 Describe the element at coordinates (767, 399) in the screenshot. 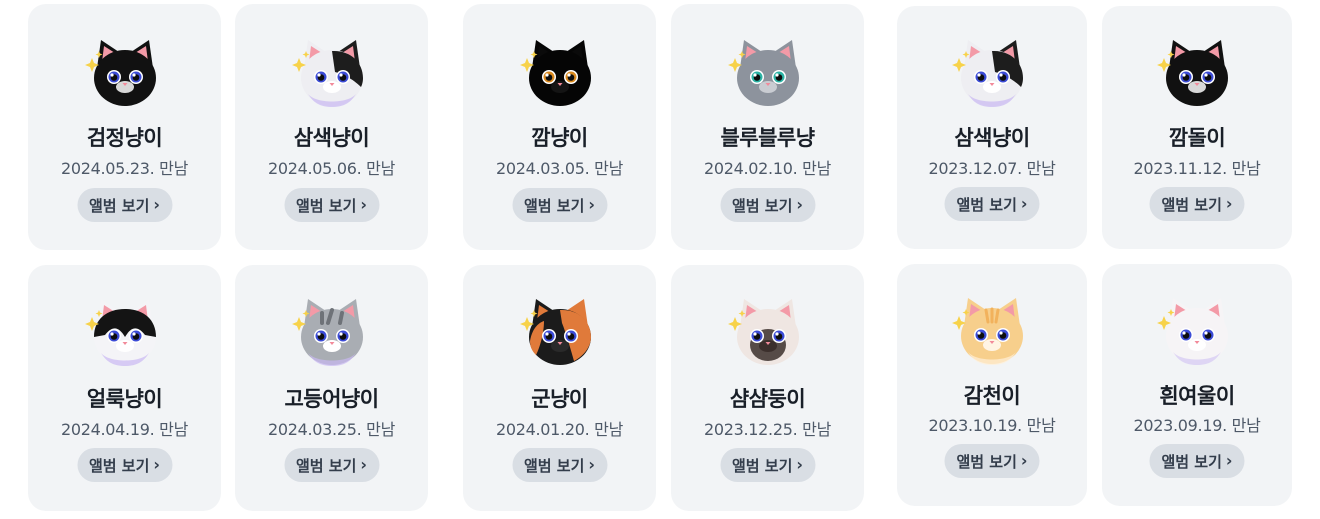

I see `cat-name: 샴샴둥이` at that location.